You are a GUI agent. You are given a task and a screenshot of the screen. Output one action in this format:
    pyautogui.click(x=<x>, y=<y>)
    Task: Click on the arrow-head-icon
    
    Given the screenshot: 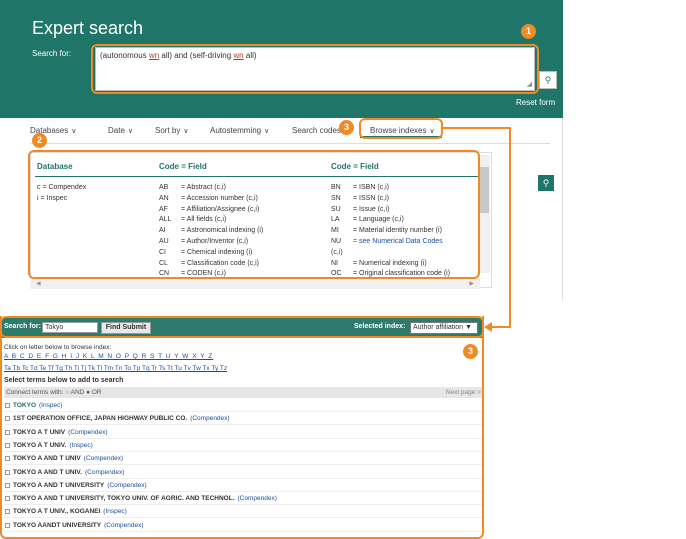 What is the action you would take?
    pyautogui.click(x=488, y=327)
    